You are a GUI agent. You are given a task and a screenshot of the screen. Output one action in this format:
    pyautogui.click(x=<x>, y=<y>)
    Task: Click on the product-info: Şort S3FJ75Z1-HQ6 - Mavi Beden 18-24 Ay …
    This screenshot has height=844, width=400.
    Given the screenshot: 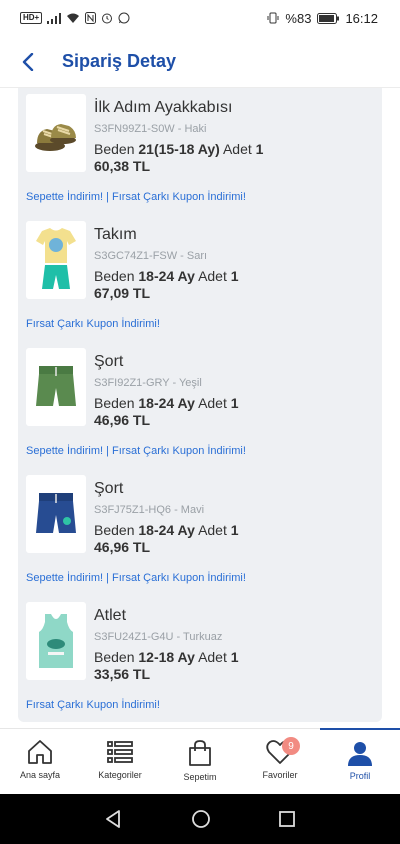 What is the action you would take?
    pyautogui.click(x=234, y=517)
    